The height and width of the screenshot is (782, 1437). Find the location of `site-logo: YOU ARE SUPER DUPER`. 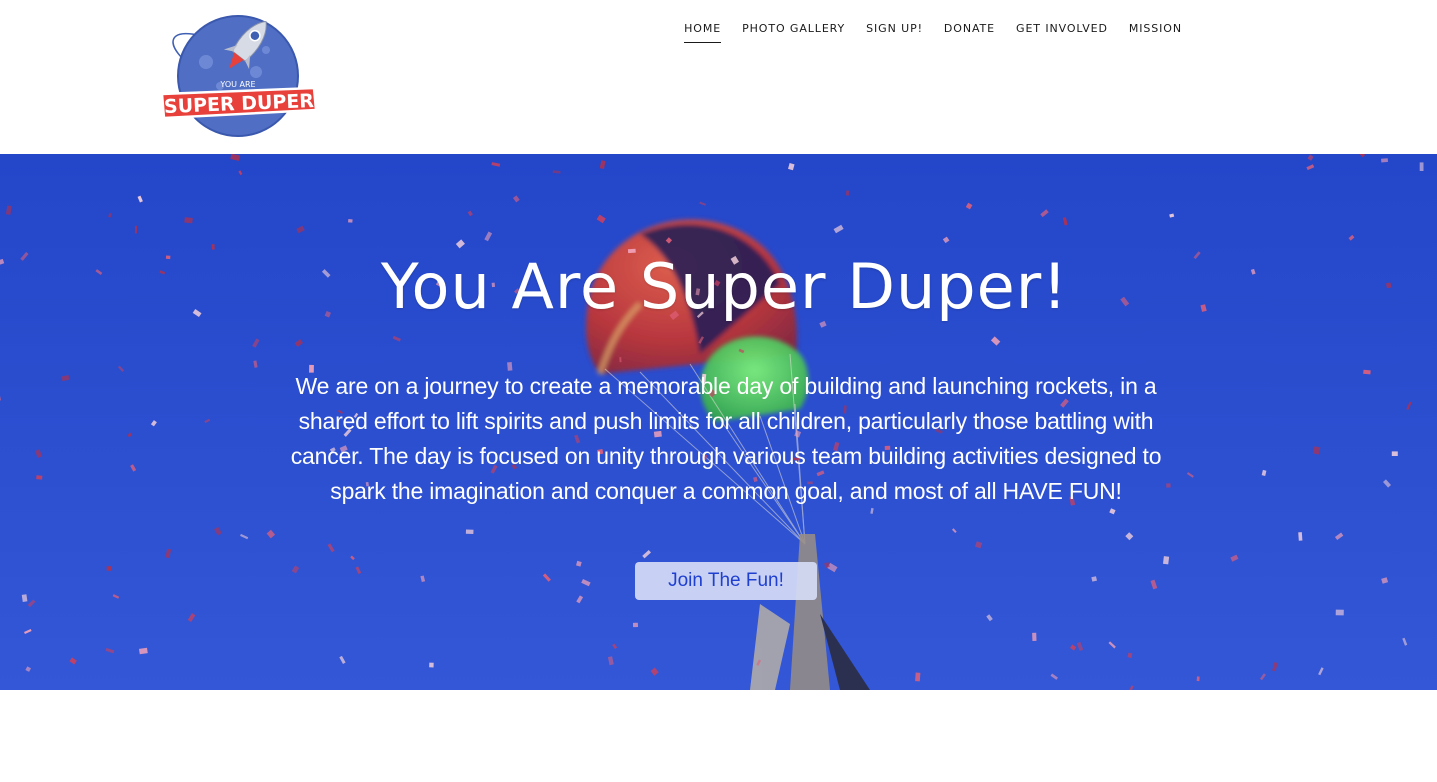

site-logo: YOU ARE SUPER DUPER is located at coordinates (238, 77).